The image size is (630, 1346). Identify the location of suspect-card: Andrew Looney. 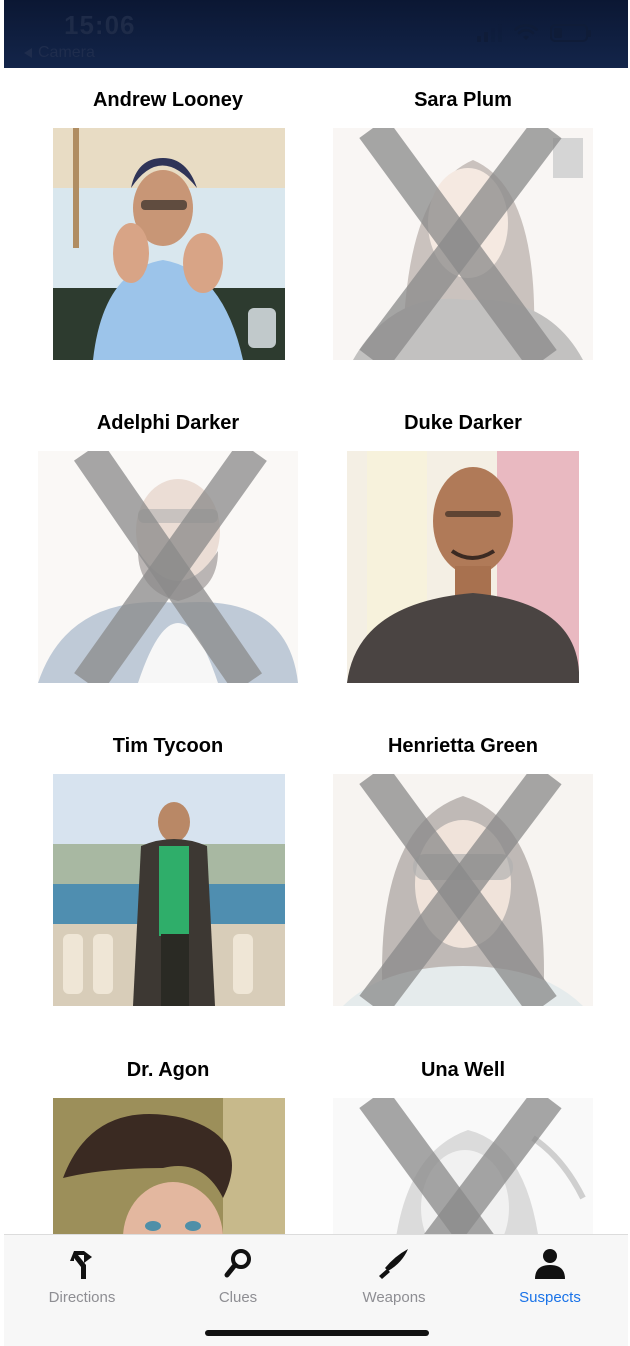
(168, 223).